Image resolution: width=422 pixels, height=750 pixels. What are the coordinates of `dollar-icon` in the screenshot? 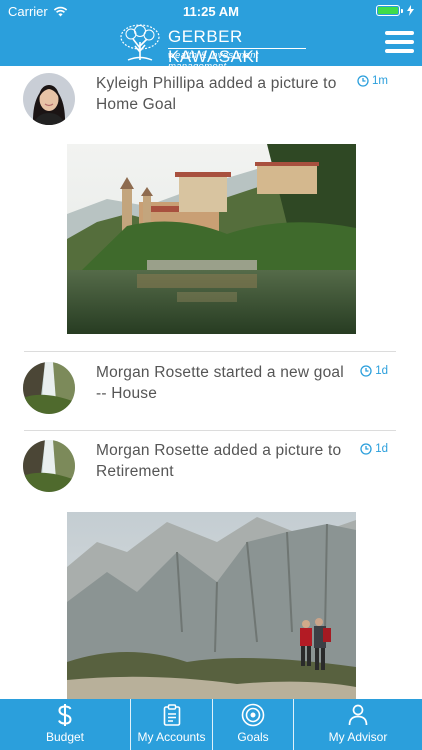 It's located at (65, 715).